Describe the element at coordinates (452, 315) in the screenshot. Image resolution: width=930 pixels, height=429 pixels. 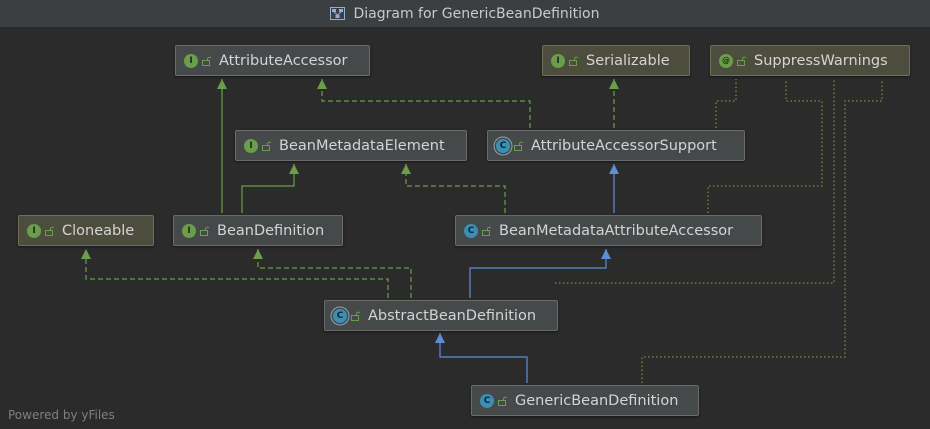
I see `node-label: AbstractBeanDefinition` at that location.